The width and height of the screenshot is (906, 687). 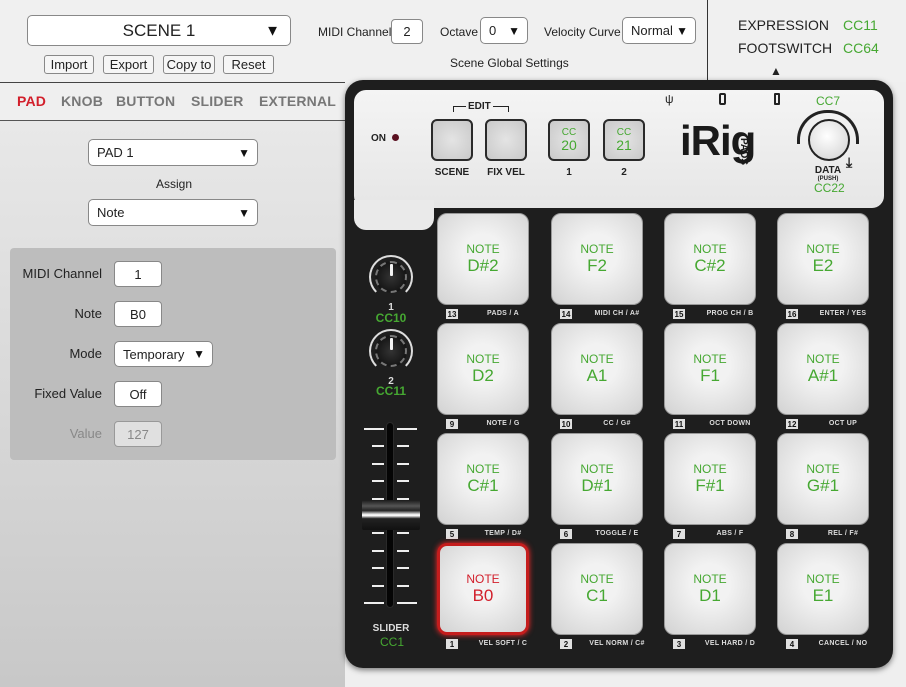 I want to click on pad-6: NOTE D#1, so click(x=597, y=479).